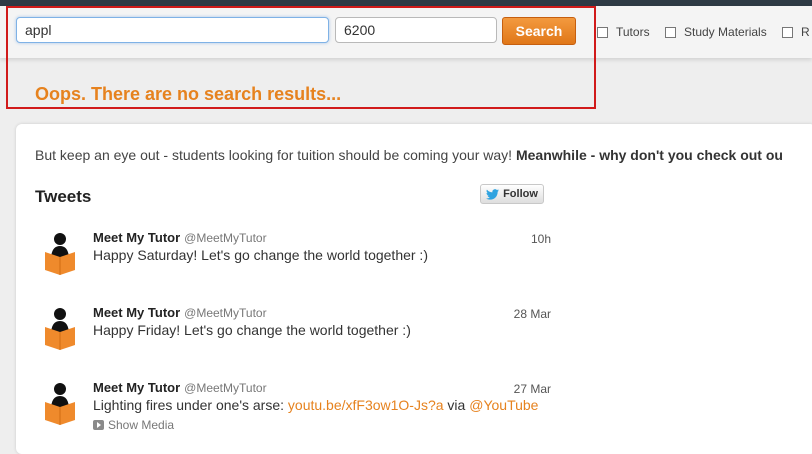  I want to click on tweet-text-prefix: Lighting fires under one's arse:, so click(190, 405).